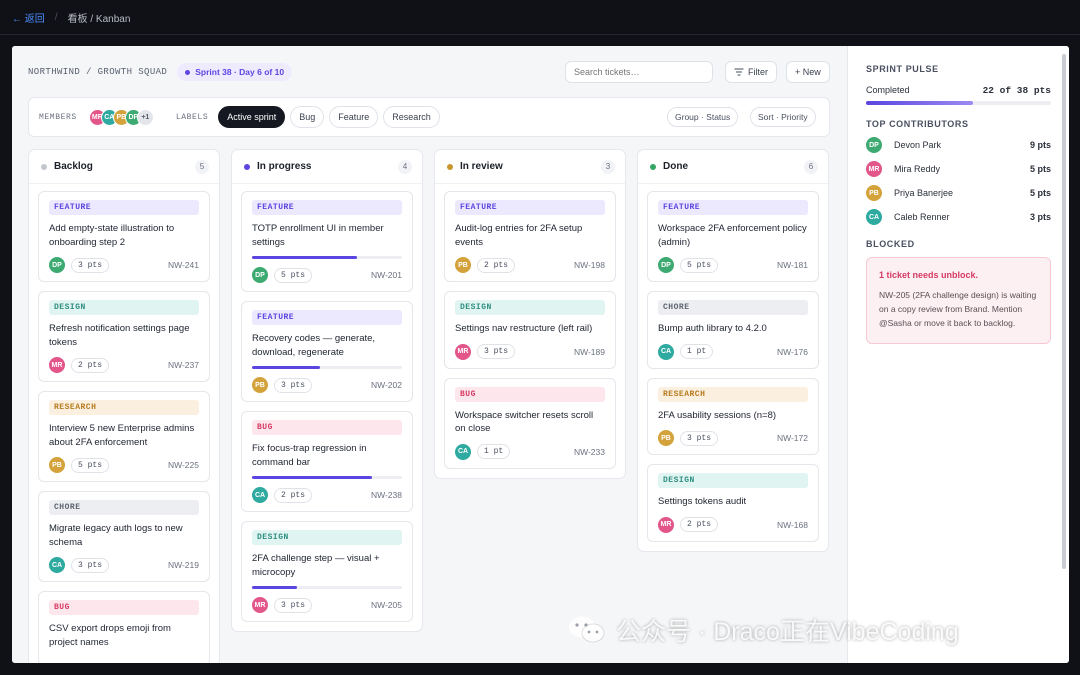  What do you see at coordinates (639, 72) in the screenshot?
I see `search-input` at bounding box center [639, 72].